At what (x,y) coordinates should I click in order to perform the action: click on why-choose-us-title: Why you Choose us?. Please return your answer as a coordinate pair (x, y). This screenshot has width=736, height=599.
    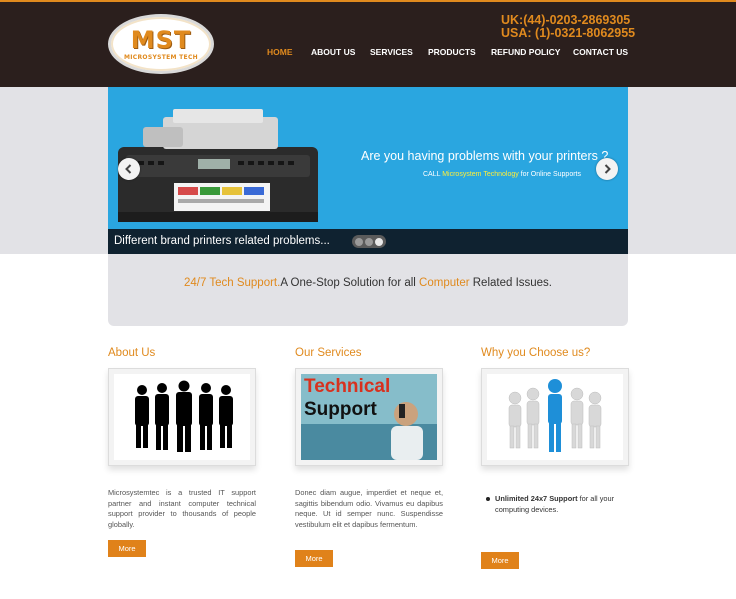
    Looking at the image, I should click on (536, 353).